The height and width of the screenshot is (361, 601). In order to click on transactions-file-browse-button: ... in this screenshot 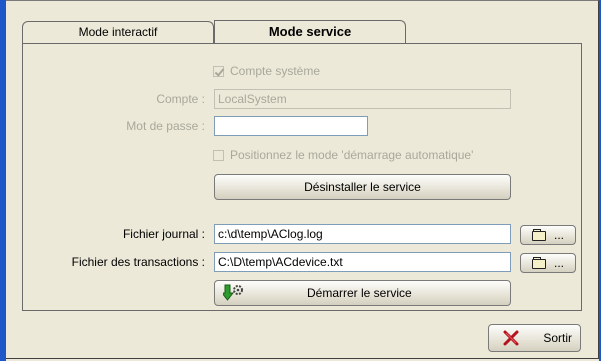, I will do `click(548, 263)`.